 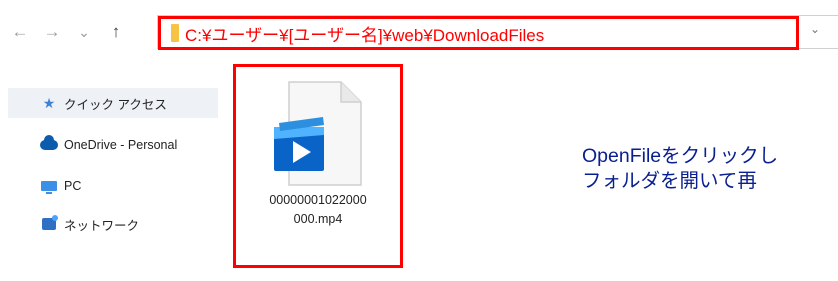 I want to click on file-item: 00000001022000 000.mp4, so click(x=318, y=166).